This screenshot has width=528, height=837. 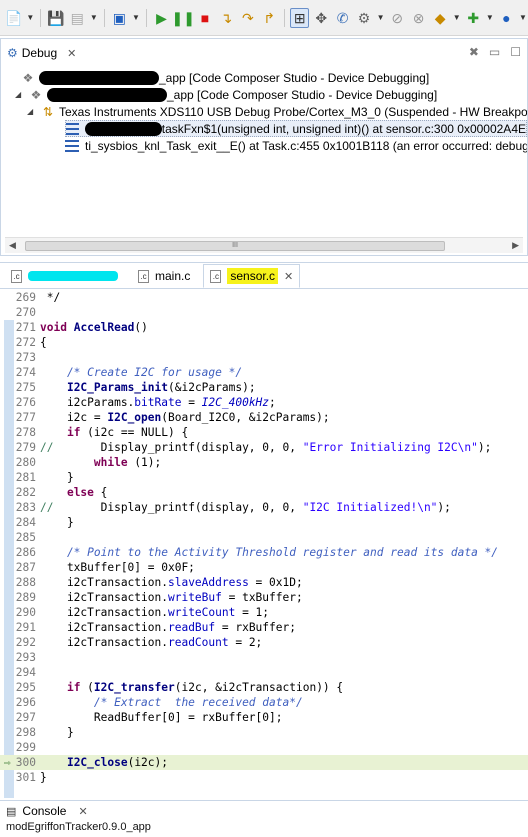 What do you see at coordinates (264, 762) in the screenshot?
I see `code-line: 300 ⇨ I2C_close(i2c);` at bounding box center [264, 762].